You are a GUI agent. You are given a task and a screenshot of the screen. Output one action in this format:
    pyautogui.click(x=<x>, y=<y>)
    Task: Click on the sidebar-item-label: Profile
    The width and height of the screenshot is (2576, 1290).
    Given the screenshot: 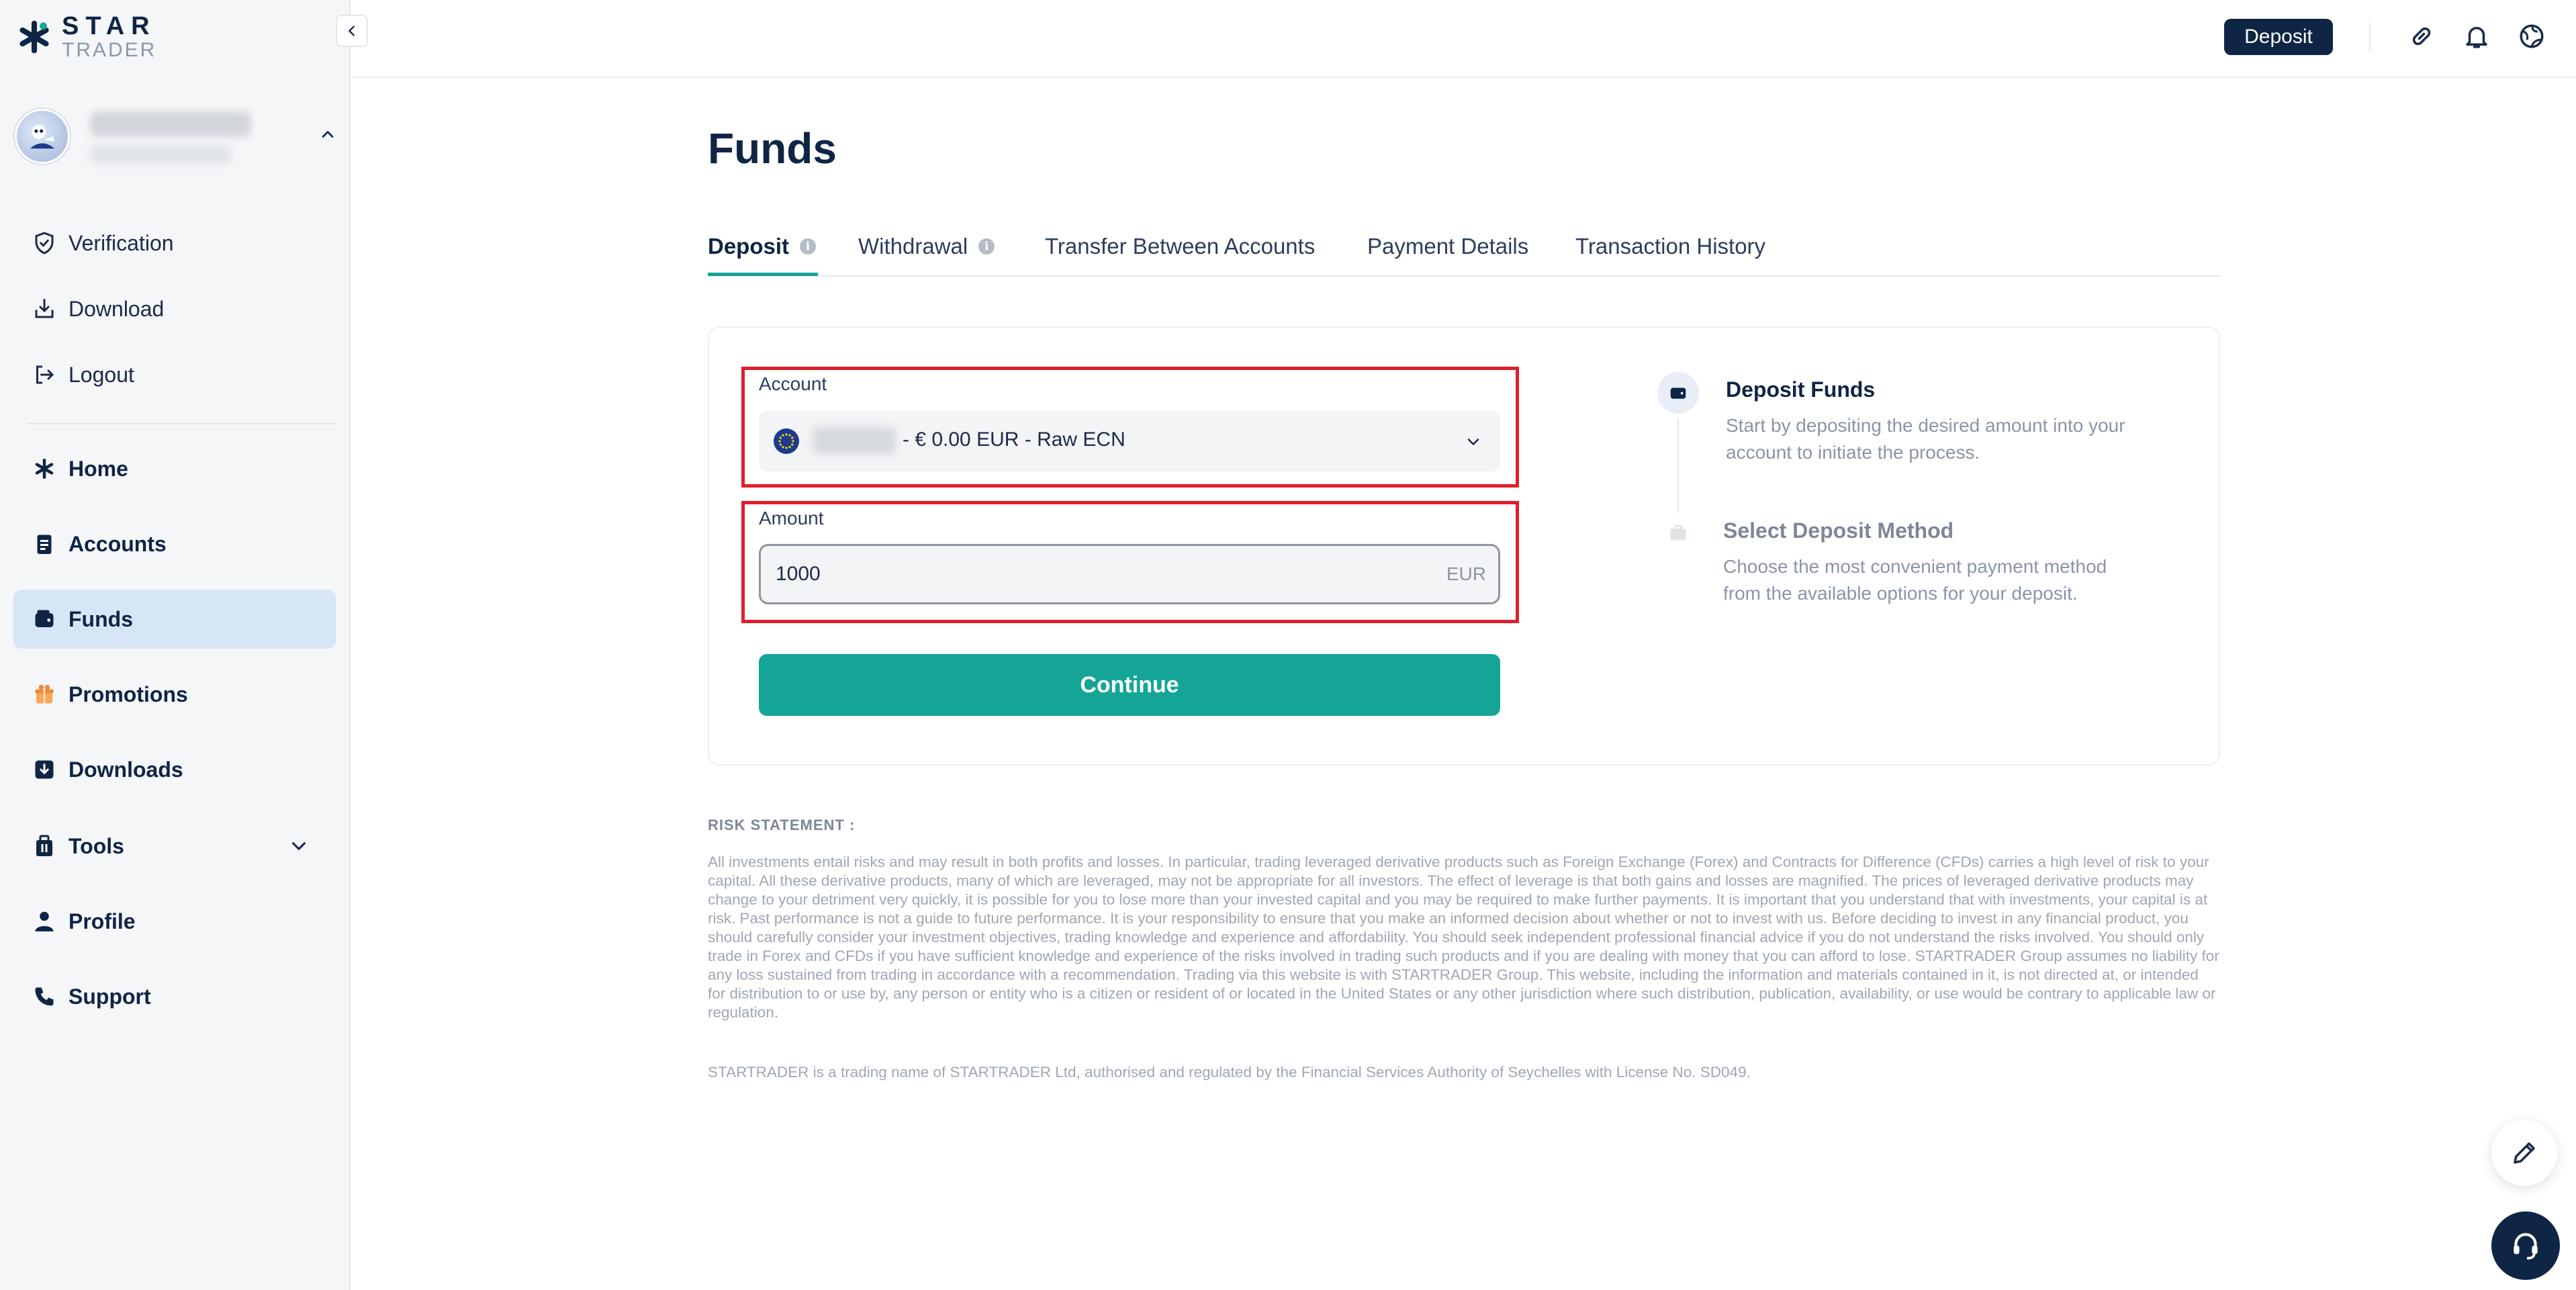 What is the action you would take?
    pyautogui.click(x=102, y=921)
    